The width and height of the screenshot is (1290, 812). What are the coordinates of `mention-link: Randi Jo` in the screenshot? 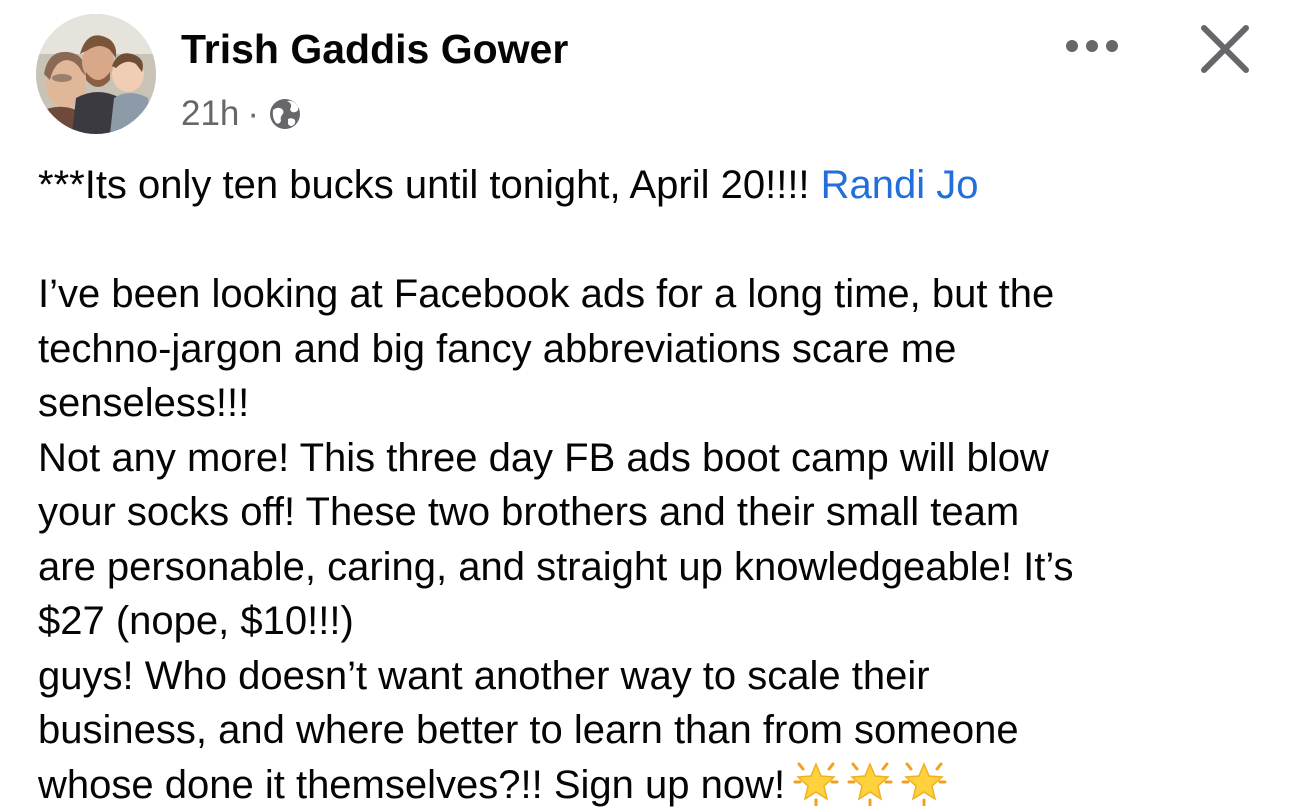 It's located at (900, 185).